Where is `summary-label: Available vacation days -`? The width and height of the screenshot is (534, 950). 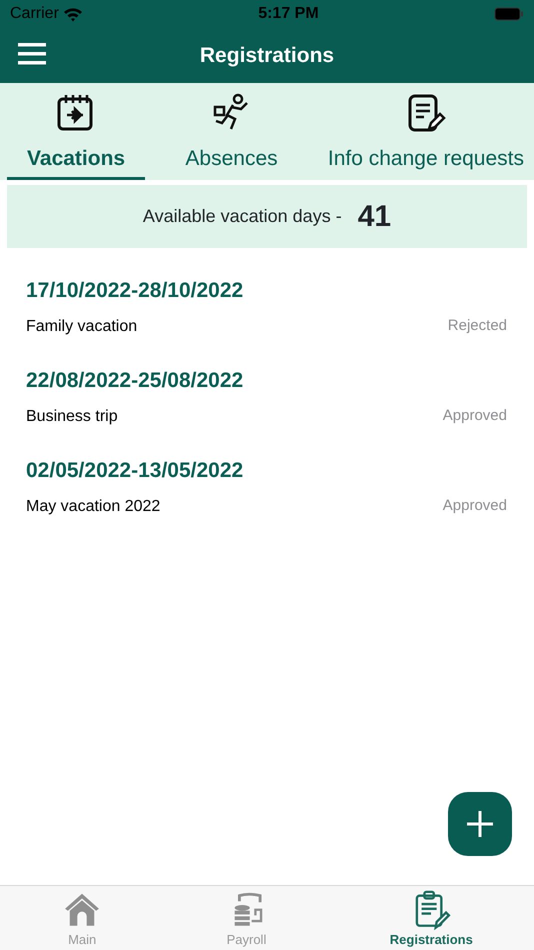 summary-label: Available vacation days - is located at coordinates (242, 216).